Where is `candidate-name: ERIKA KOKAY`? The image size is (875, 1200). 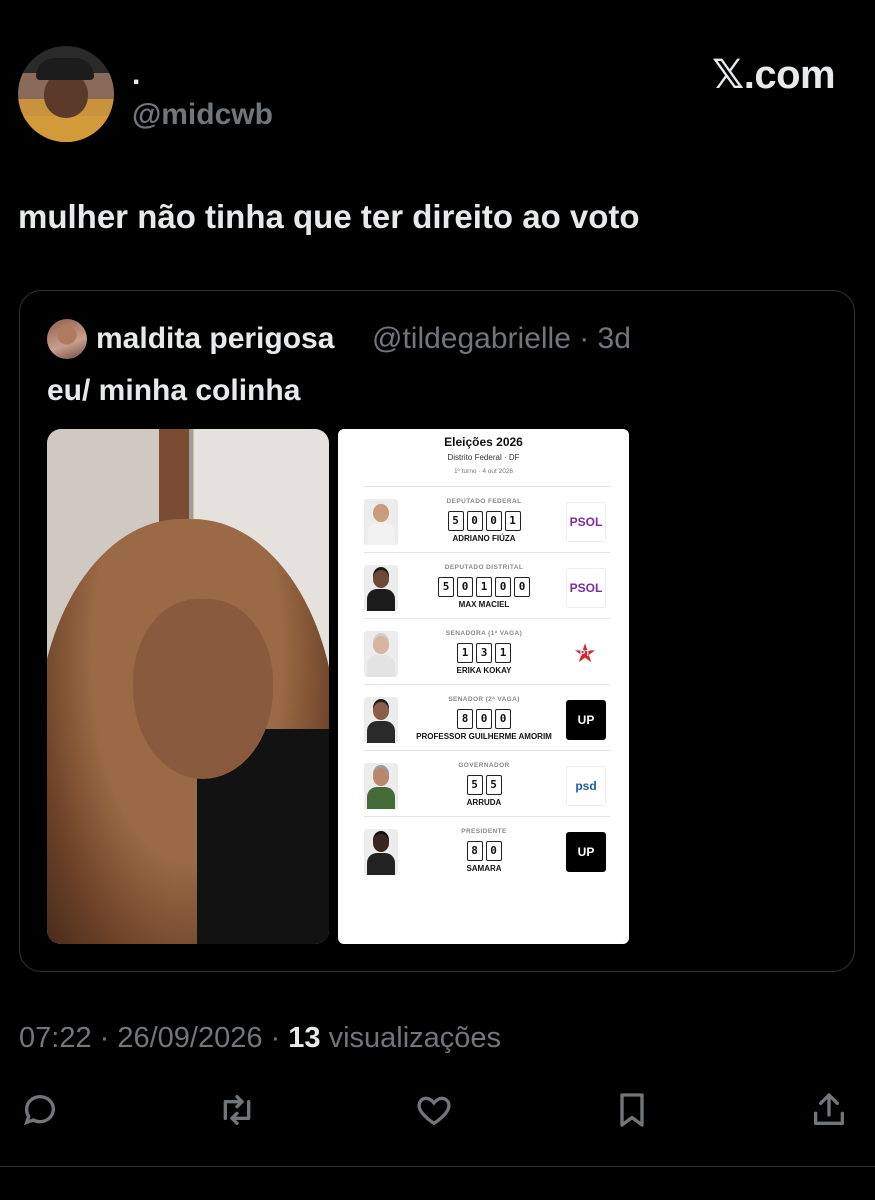
candidate-name: ERIKA KOKAY is located at coordinates (484, 670).